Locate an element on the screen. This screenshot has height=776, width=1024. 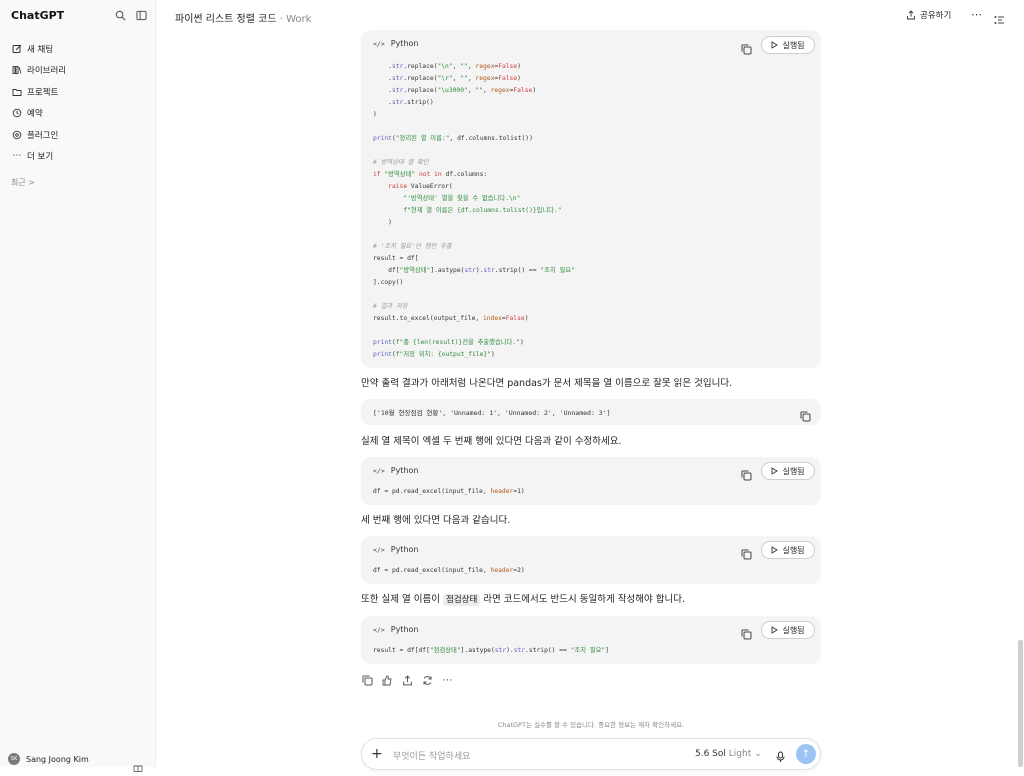
model-selector: 5.6 Sol Light ⌄ is located at coordinates (728, 754).